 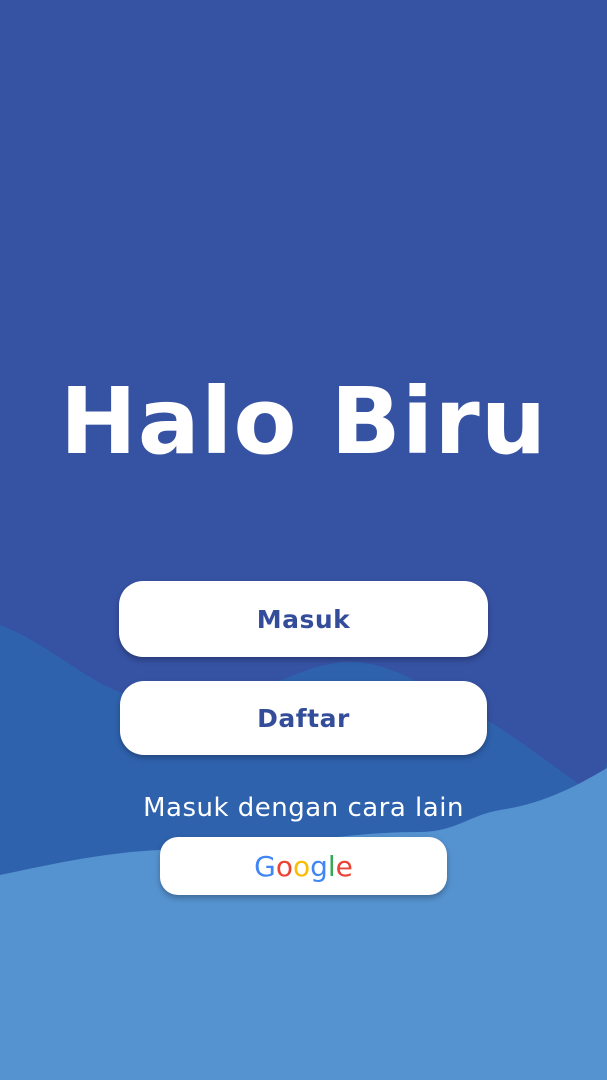 I want to click on google-logo-letter: G, so click(x=265, y=866).